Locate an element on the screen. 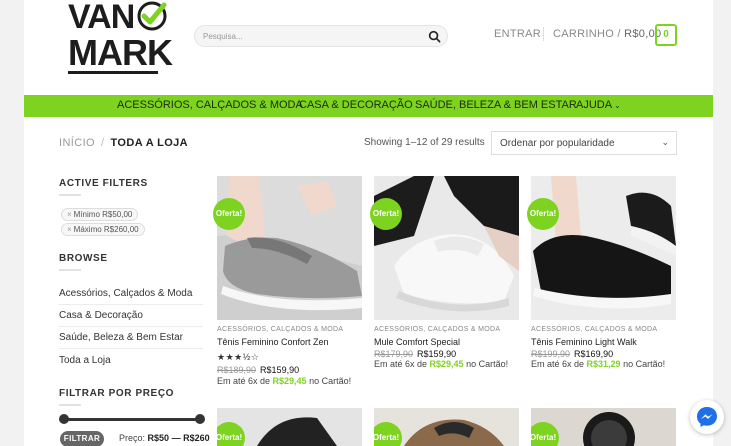  white-mule-image is located at coordinates (446, 248).